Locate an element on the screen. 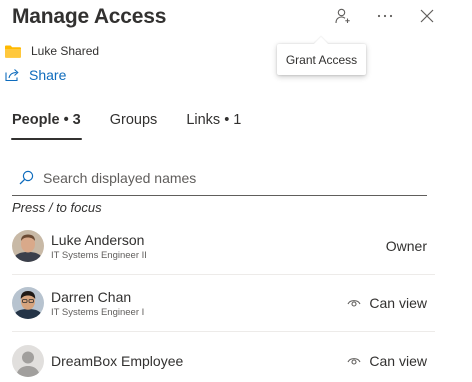 This screenshot has width=472, height=382. tab-groups: Groups is located at coordinates (134, 126).